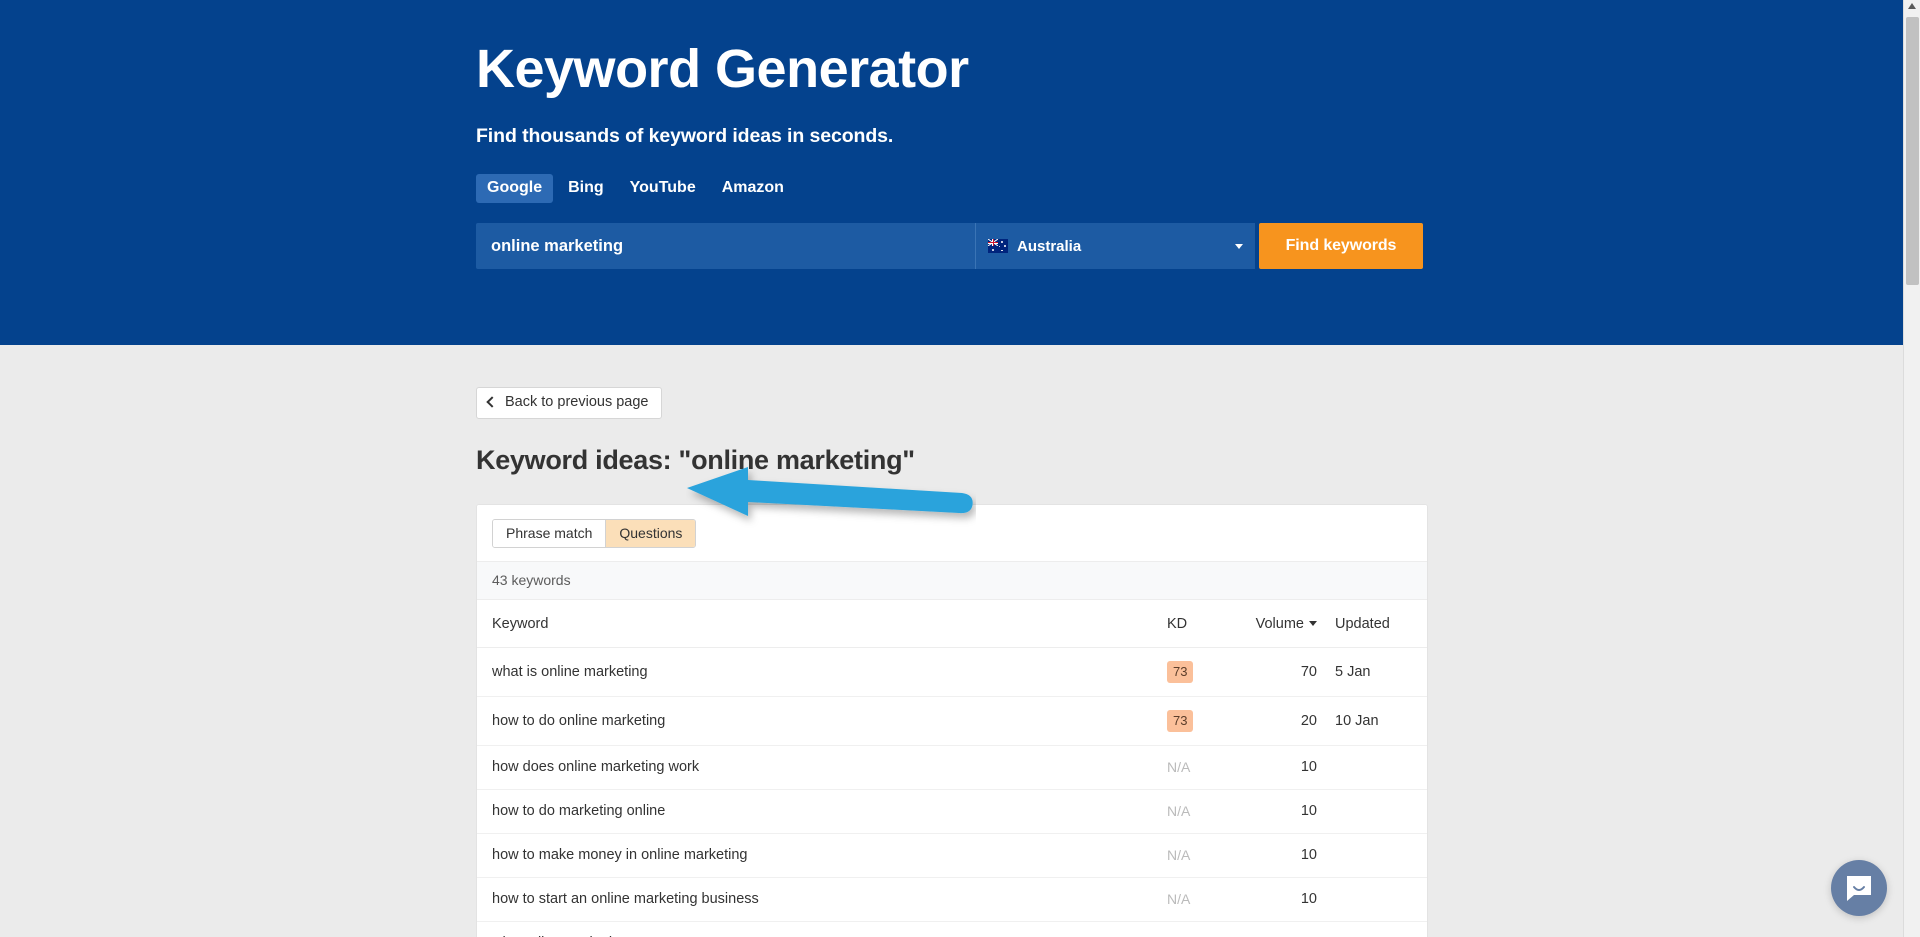 The height and width of the screenshot is (937, 1920). I want to click on table-row: how to do marketing online N/A 10, so click(952, 811).